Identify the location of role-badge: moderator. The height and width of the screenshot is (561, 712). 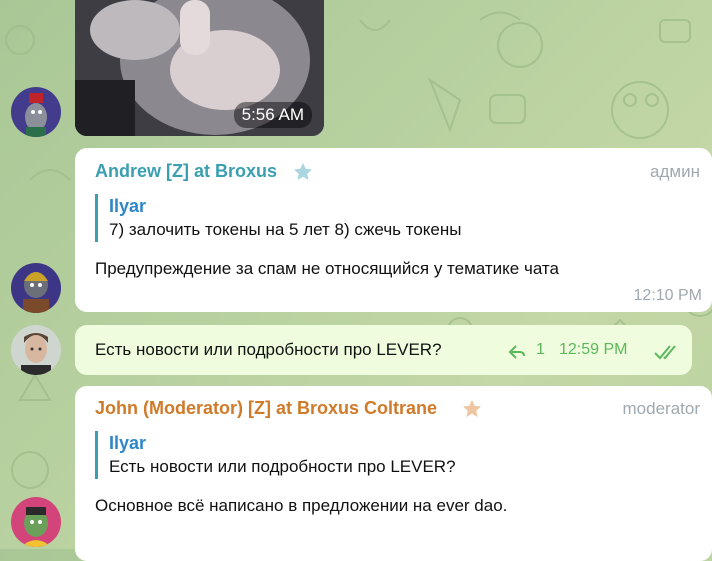
(661, 408).